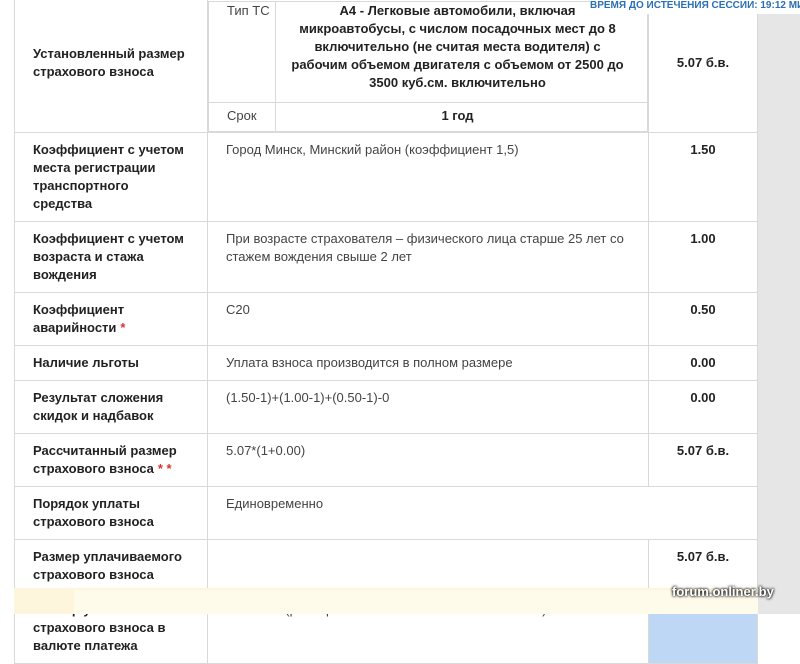  I want to click on row-label: Порядок уплаты страхового взноса, so click(111, 513).